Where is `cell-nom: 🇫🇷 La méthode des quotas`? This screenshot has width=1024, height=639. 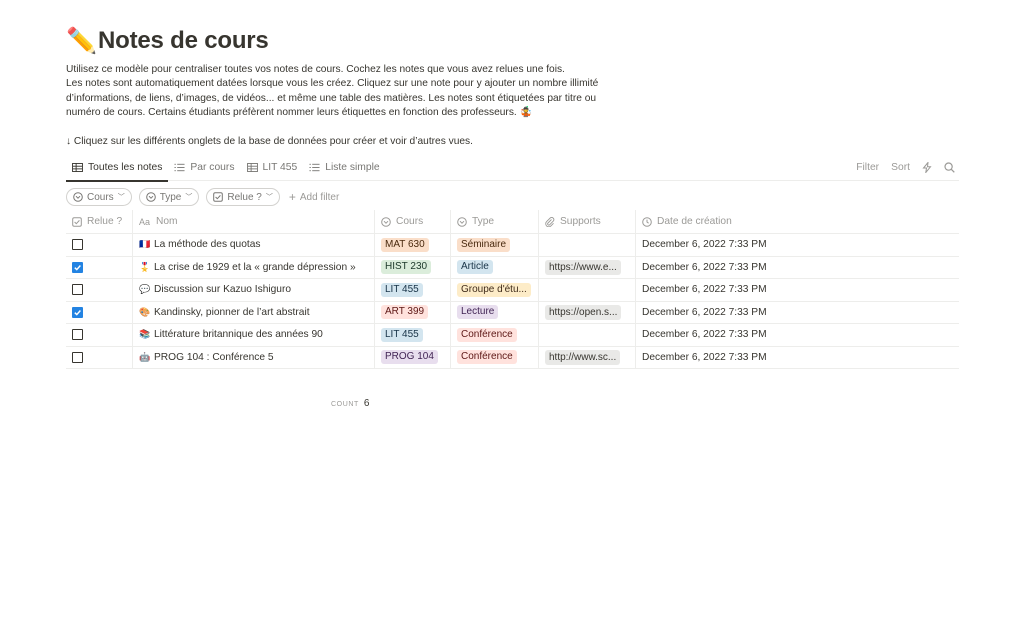 cell-nom: 🇫🇷 La méthode des quotas is located at coordinates (254, 245).